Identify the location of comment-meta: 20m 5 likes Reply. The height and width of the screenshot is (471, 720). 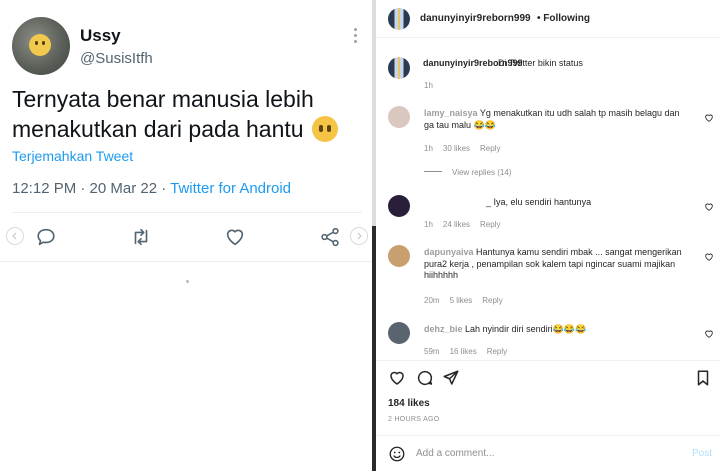
(463, 300).